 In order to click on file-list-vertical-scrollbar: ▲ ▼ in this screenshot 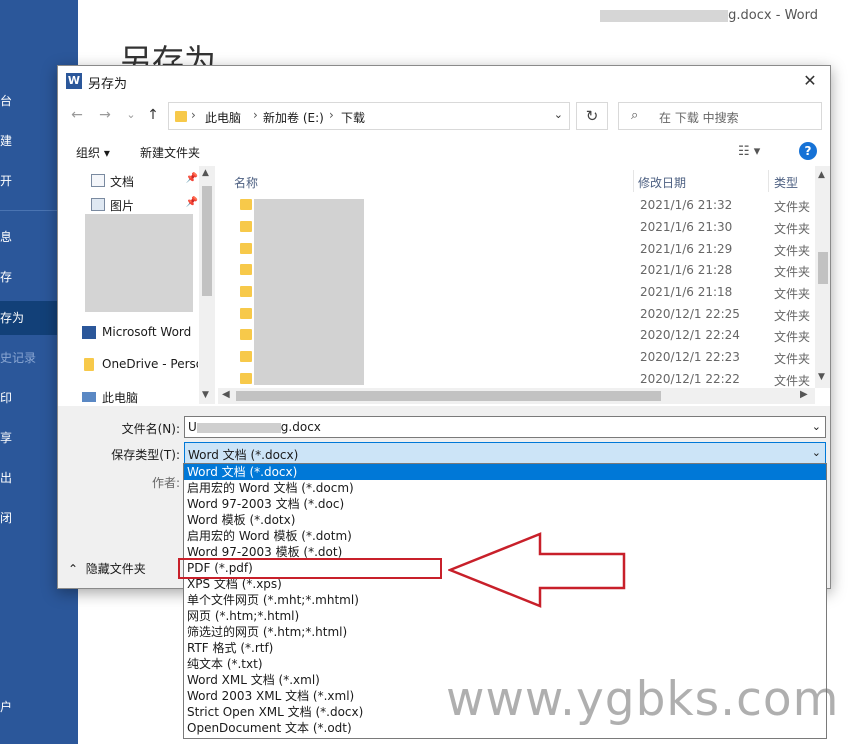, I will do `click(822, 277)`.